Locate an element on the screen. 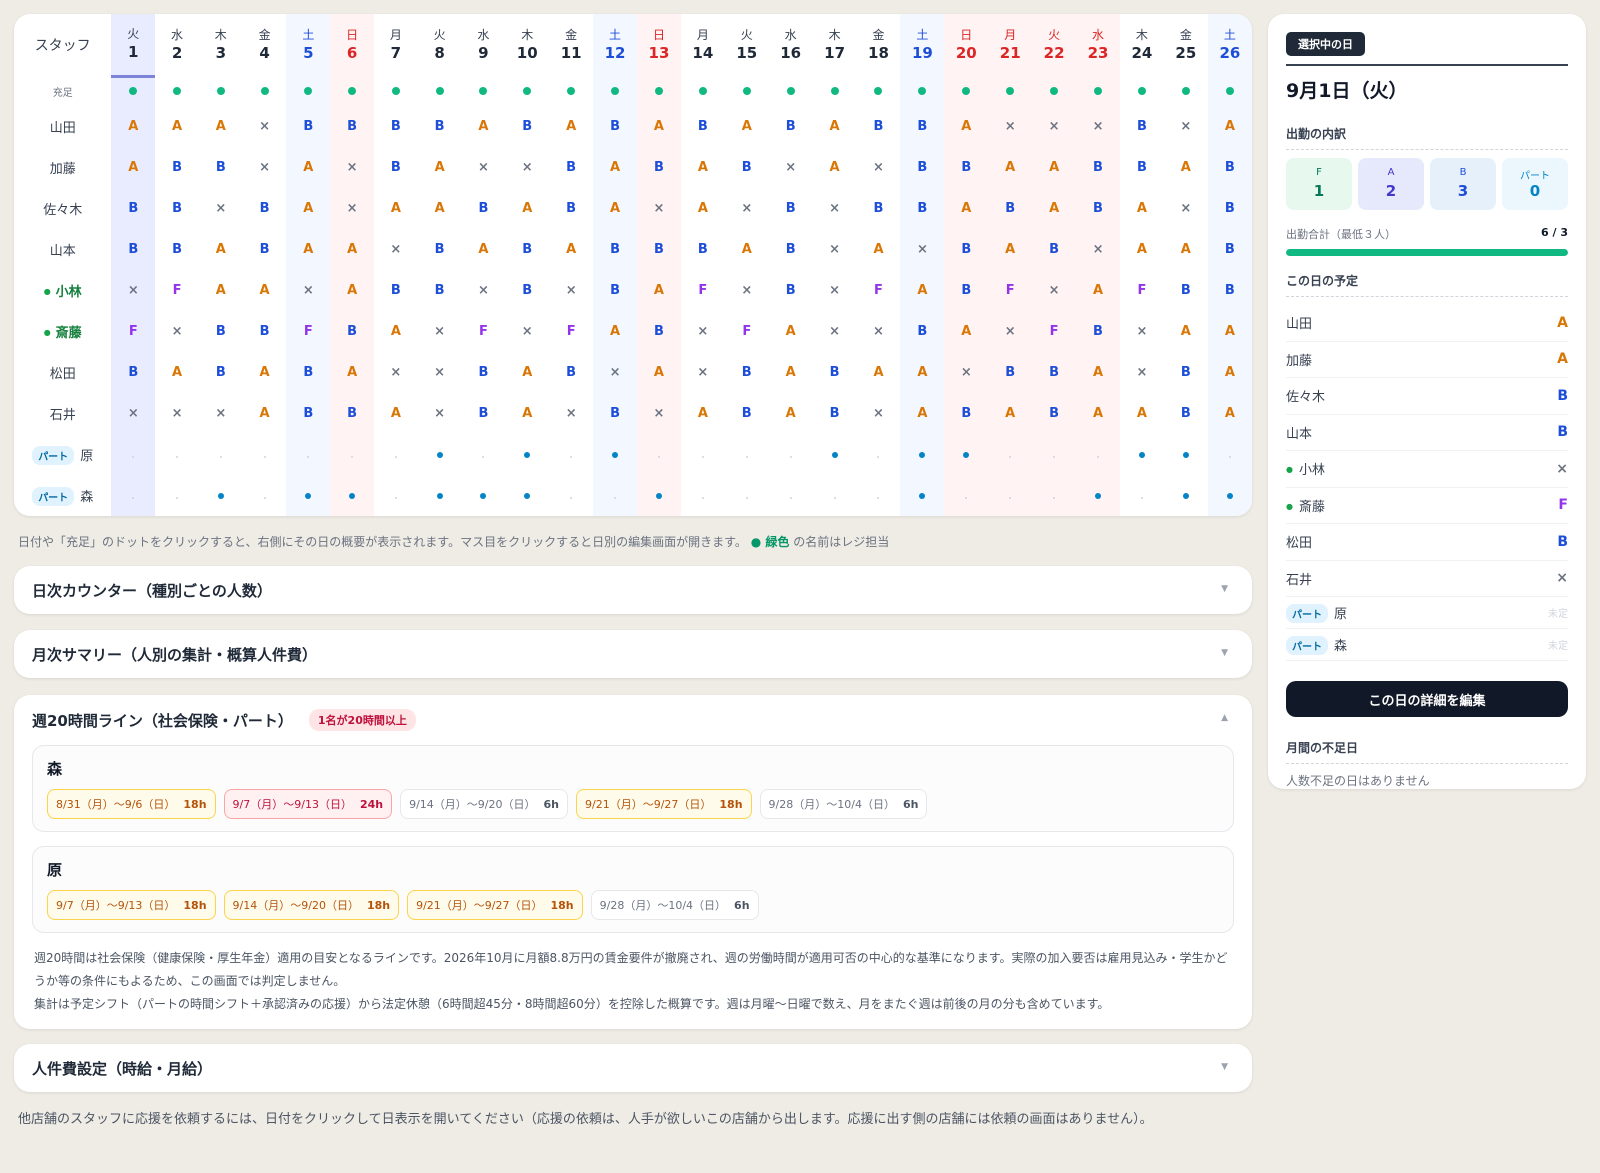  day-header-14: 月 14 is located at coordinates (703, 45).